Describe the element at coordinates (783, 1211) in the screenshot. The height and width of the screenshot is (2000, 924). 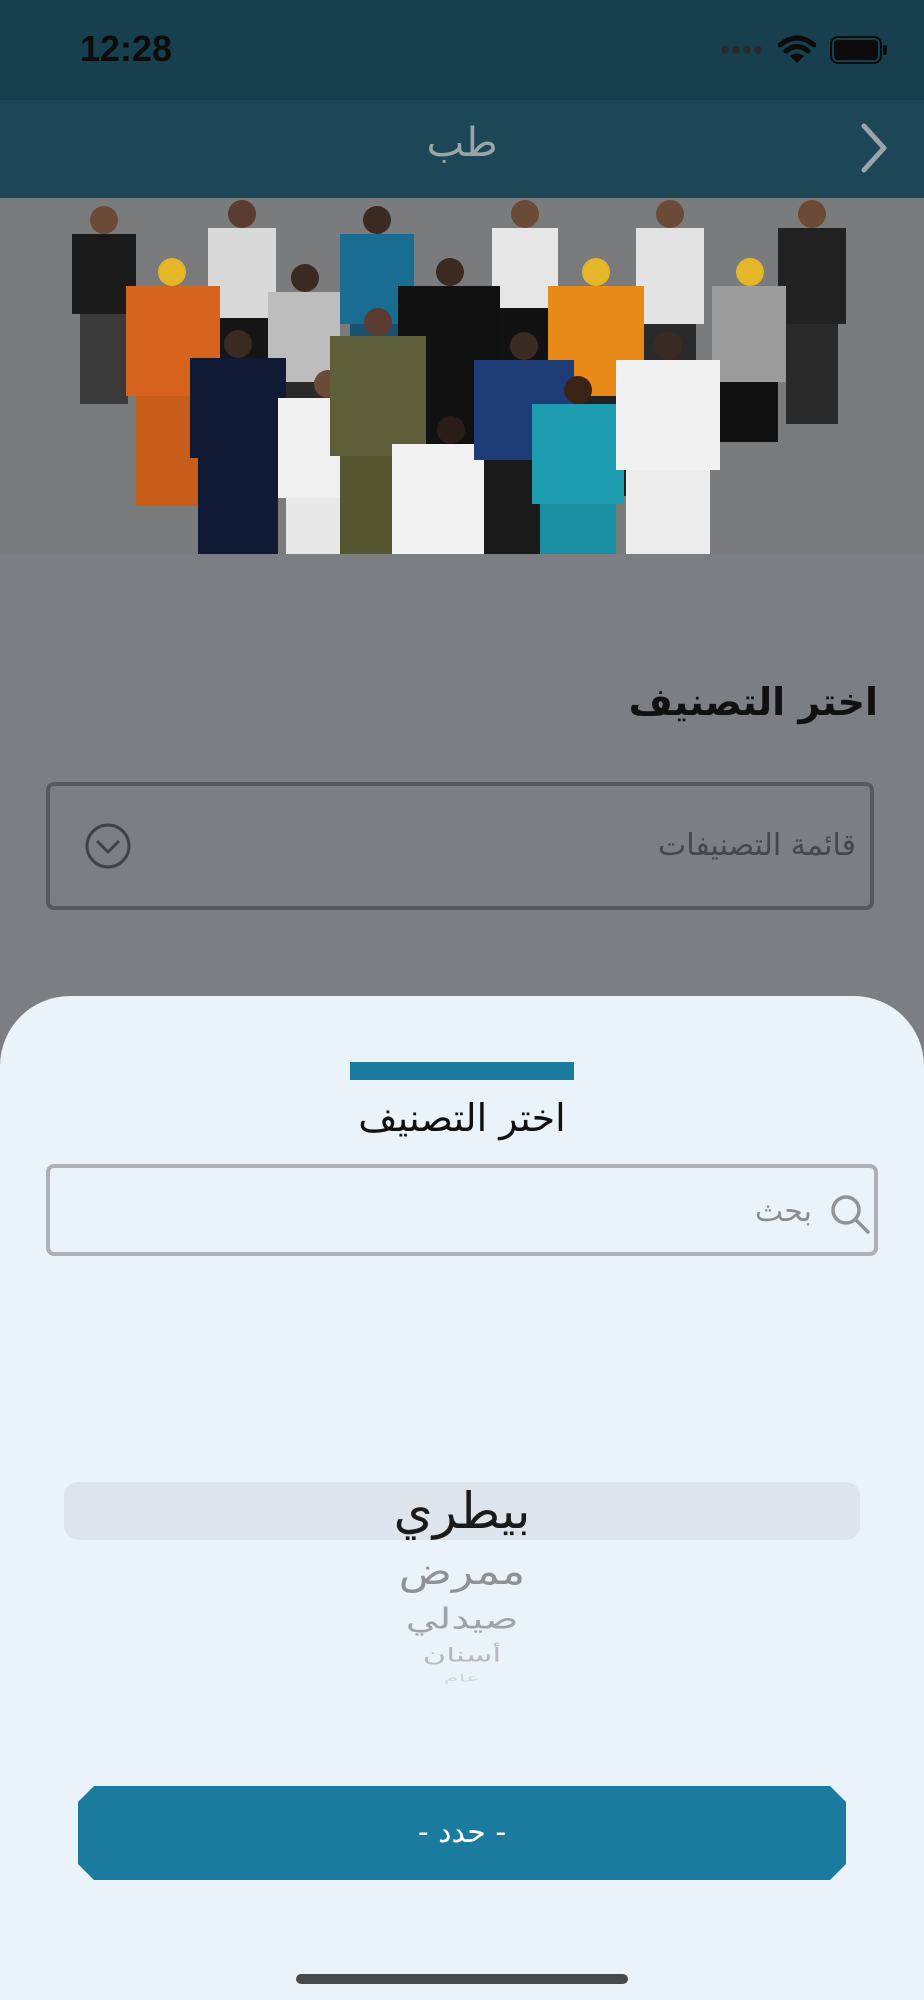
I see `search-placeholder: بحث` at that location.